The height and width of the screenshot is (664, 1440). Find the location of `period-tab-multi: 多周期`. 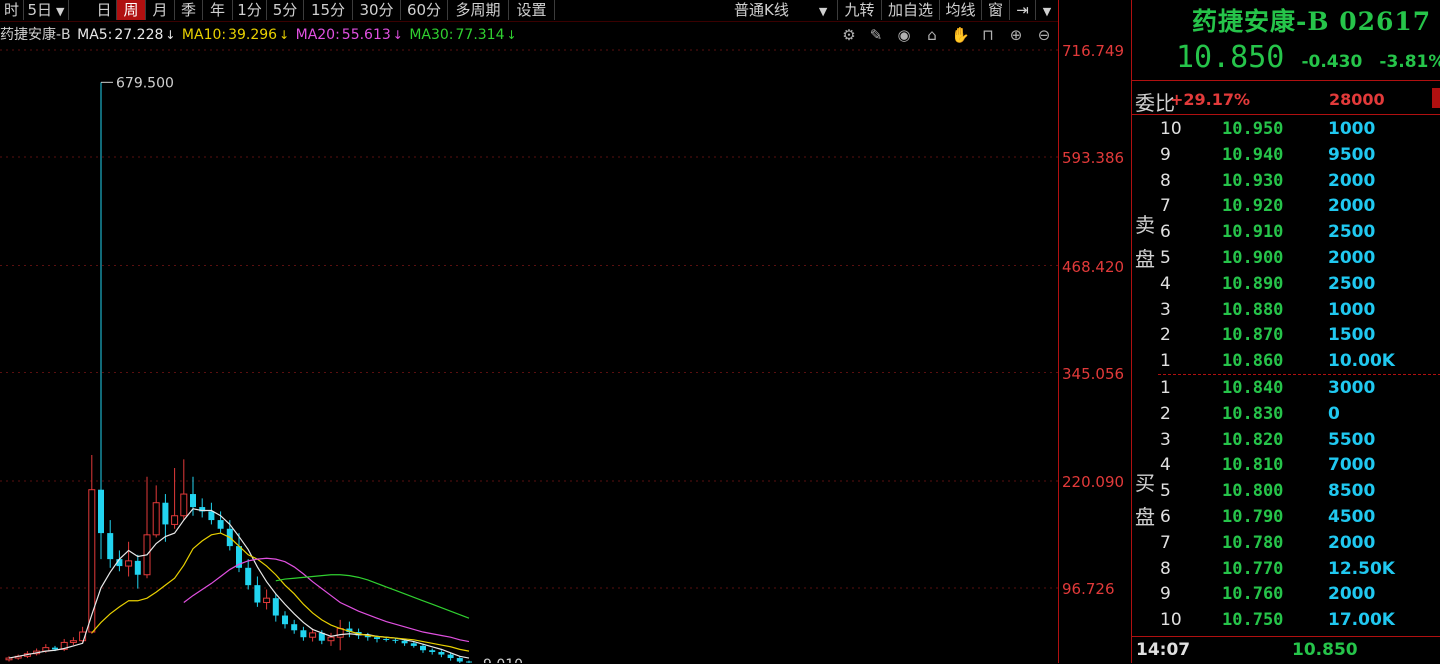

period-tab-multi: 多周期 is located at coordinates (478, 10).